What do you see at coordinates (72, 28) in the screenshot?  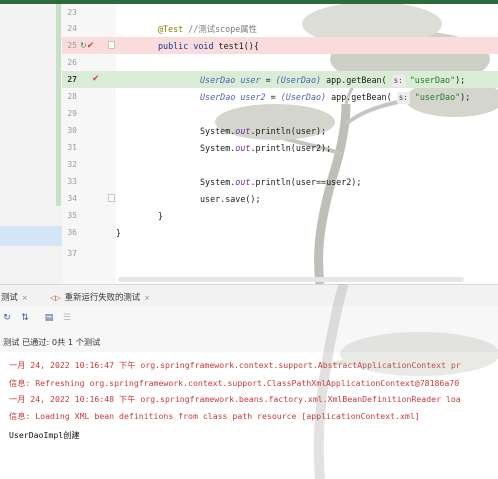 I see `line-number: 24` at bounding box center [72, 28].